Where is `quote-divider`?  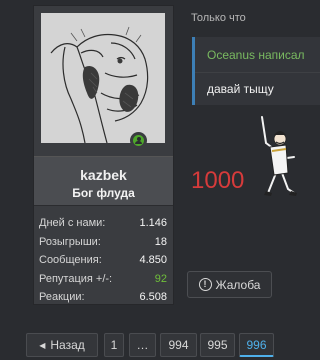 quote-divider is located at coordinates (257, 72).